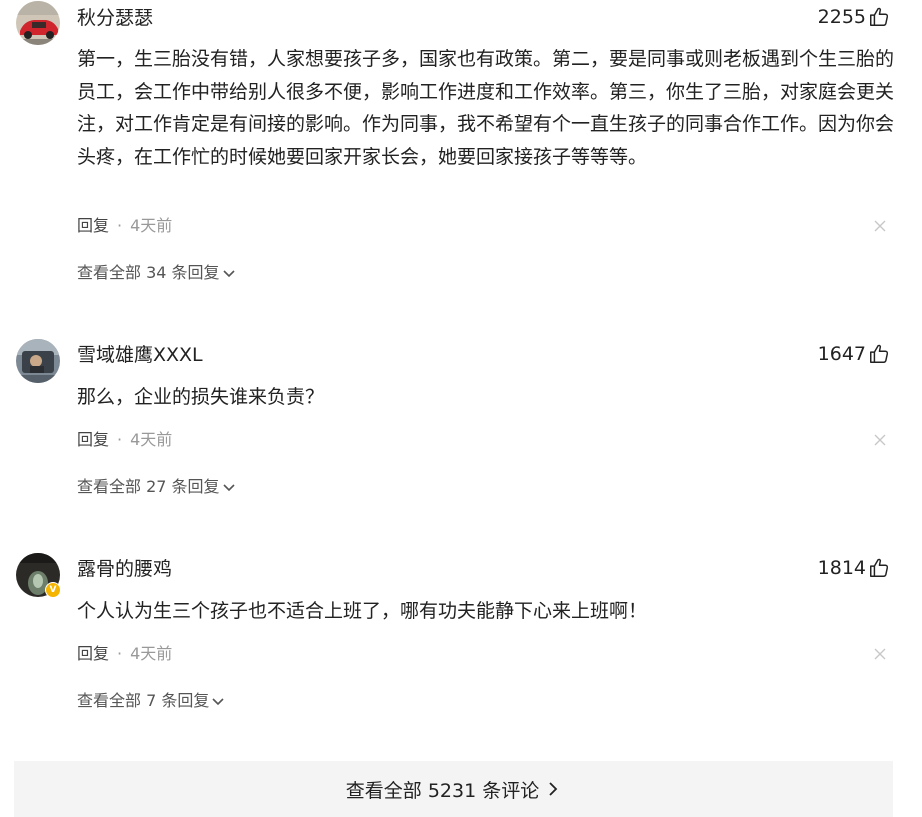 This screenshot has height=817, width=922. Describe the element at coordinates (841, 568) in the screenshot. I see `like-count: 1814` at that location.